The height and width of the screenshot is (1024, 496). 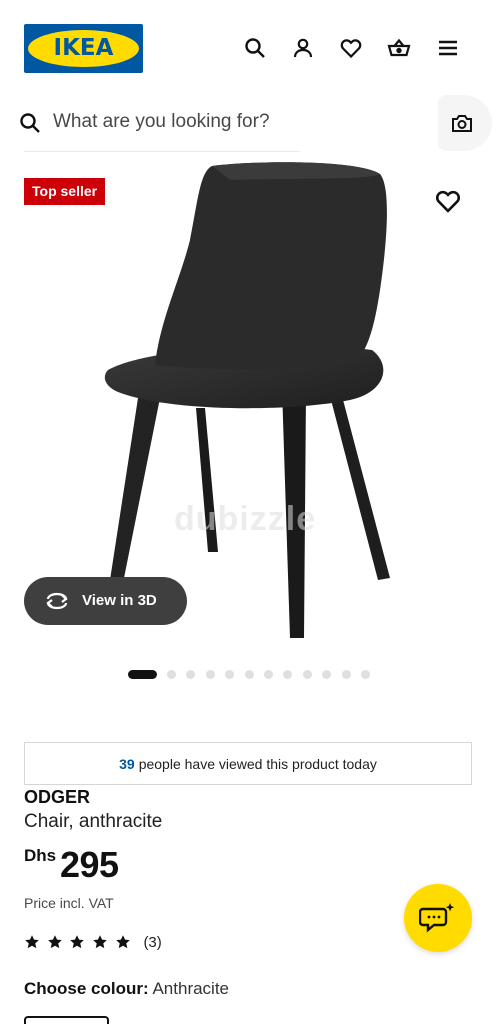 I want to click on camera-icon, so click(x=462, y=123).